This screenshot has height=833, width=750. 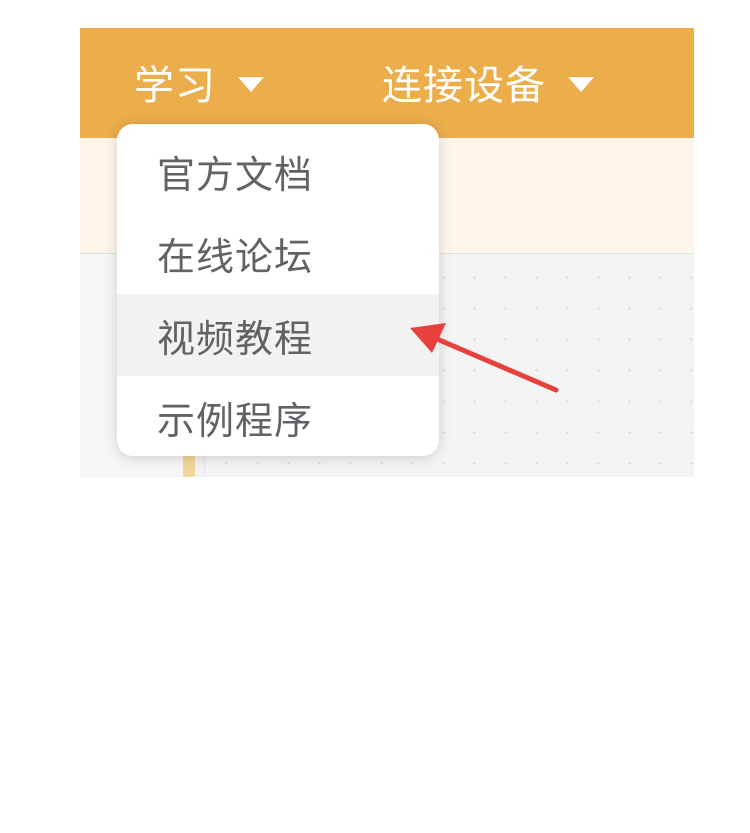 I want to click on nav-learn-label: 学习, so click(x=175, y=86).